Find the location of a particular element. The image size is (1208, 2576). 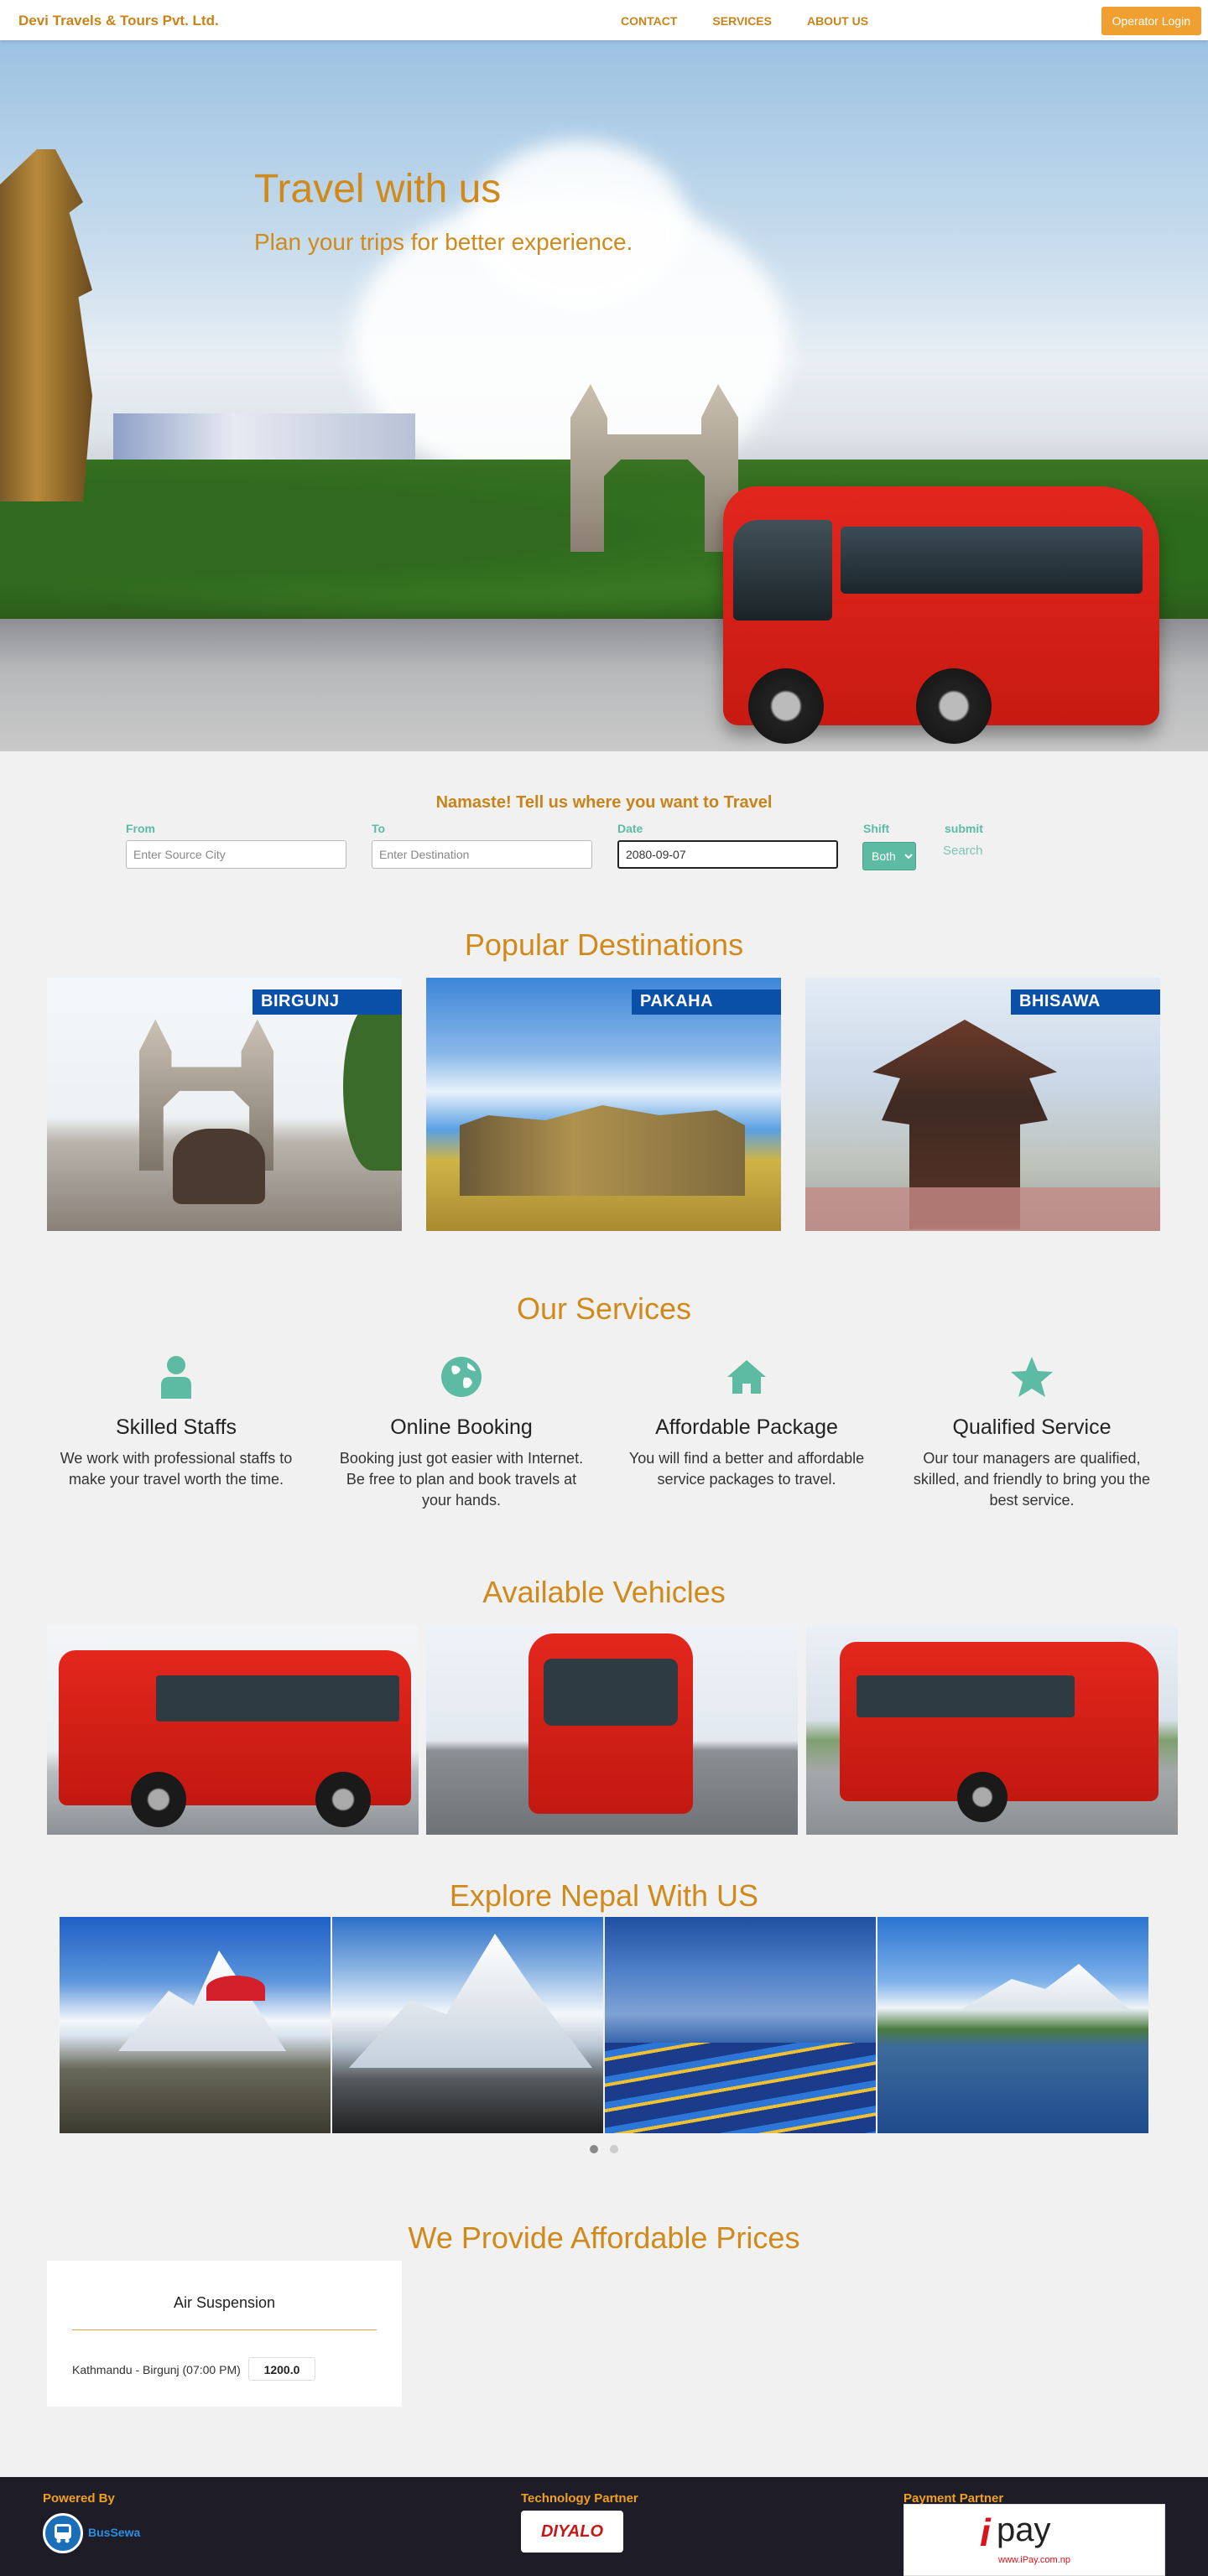

hero-title: Travel with us is located at coordinates (378, 189).